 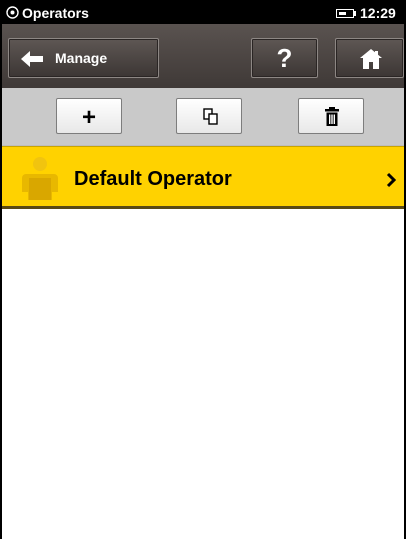 I want to click on delete-operator-button, so click(x=331, y=116).